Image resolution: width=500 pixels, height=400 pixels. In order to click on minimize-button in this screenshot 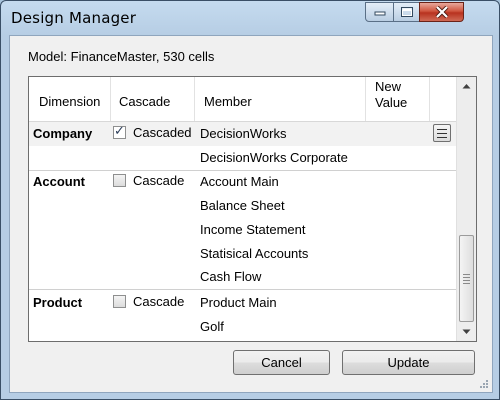, I will do `click(379, 12)`.